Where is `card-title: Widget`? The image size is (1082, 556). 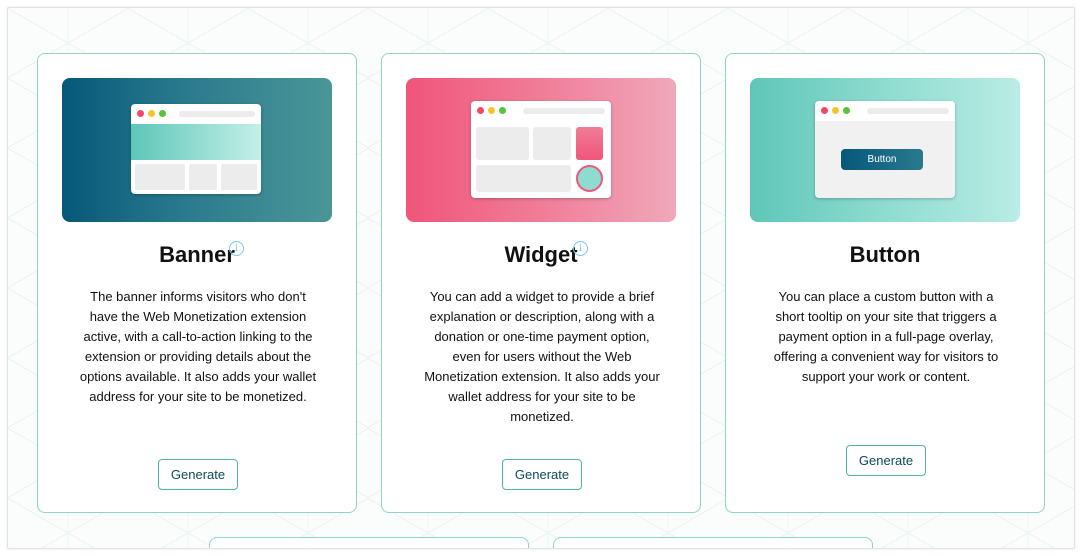 card-title: Widget is located at coordinates (541, 254).